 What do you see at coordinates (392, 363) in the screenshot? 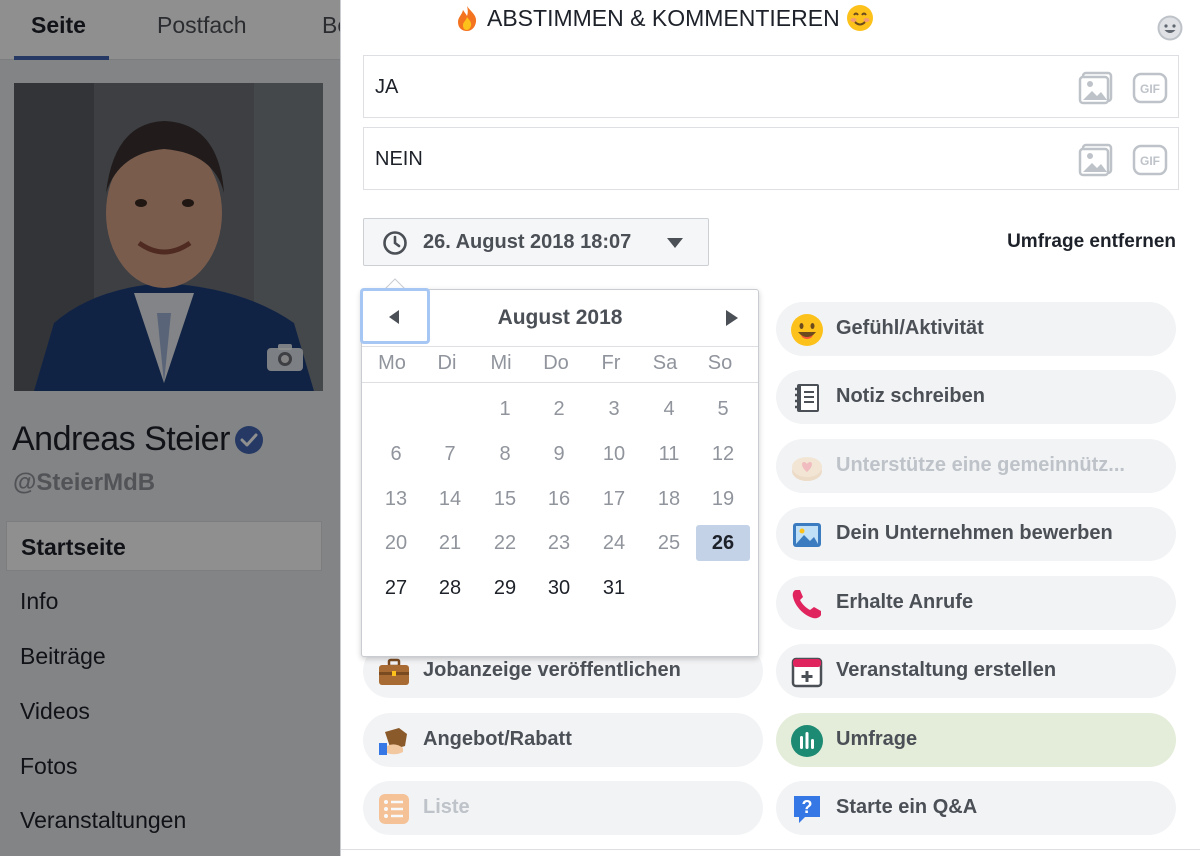
I see `weekday-label: Mo` at bounding box center [392, 363].